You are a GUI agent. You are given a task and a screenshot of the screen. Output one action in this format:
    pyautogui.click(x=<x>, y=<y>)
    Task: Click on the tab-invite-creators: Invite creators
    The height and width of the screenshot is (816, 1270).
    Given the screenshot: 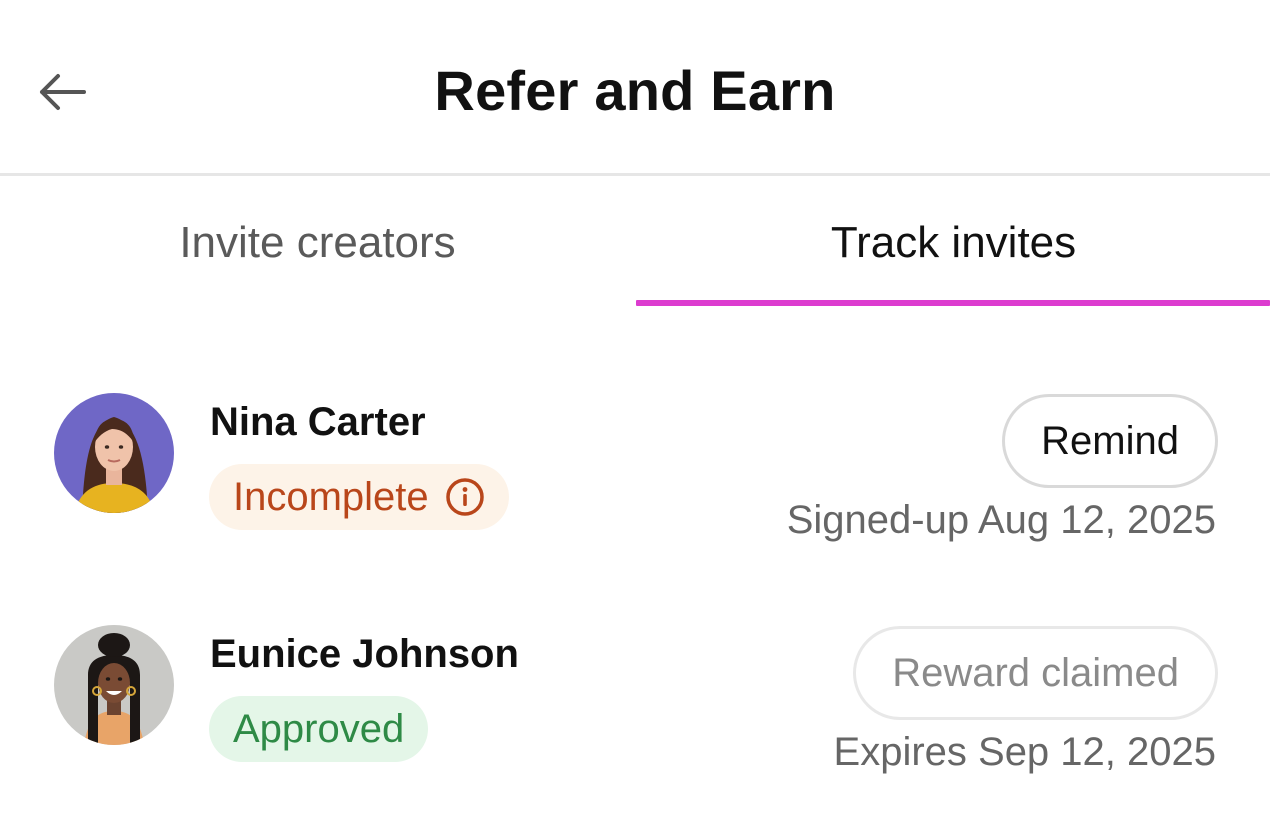 What is the action you would take?
    pyautogui.click(x=317, y=242)
    